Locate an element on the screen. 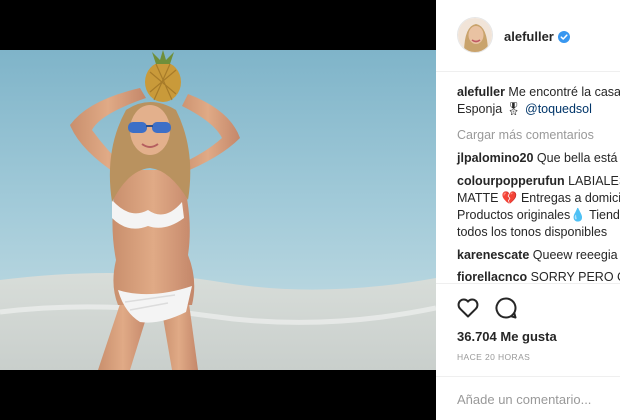 Image resolution: width=620 pixels, height=420 pixels. caption-text: Me encontré la casa is located at coordinates (564, 92).